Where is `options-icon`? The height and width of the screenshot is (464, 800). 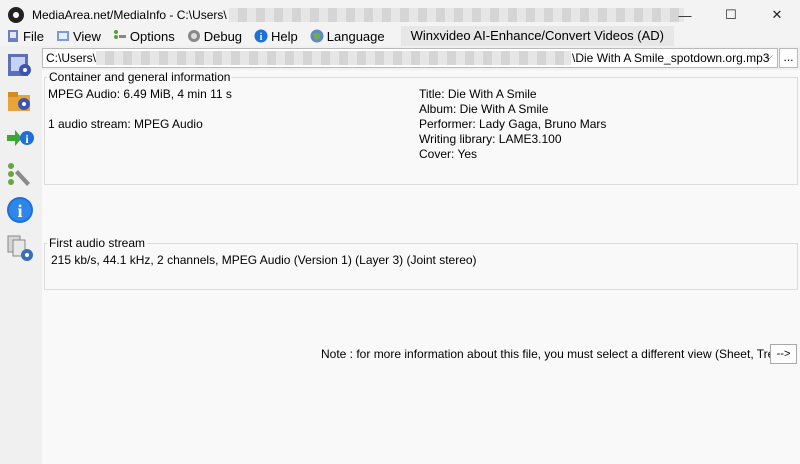
options-icon is located at coordinates (119, 34).